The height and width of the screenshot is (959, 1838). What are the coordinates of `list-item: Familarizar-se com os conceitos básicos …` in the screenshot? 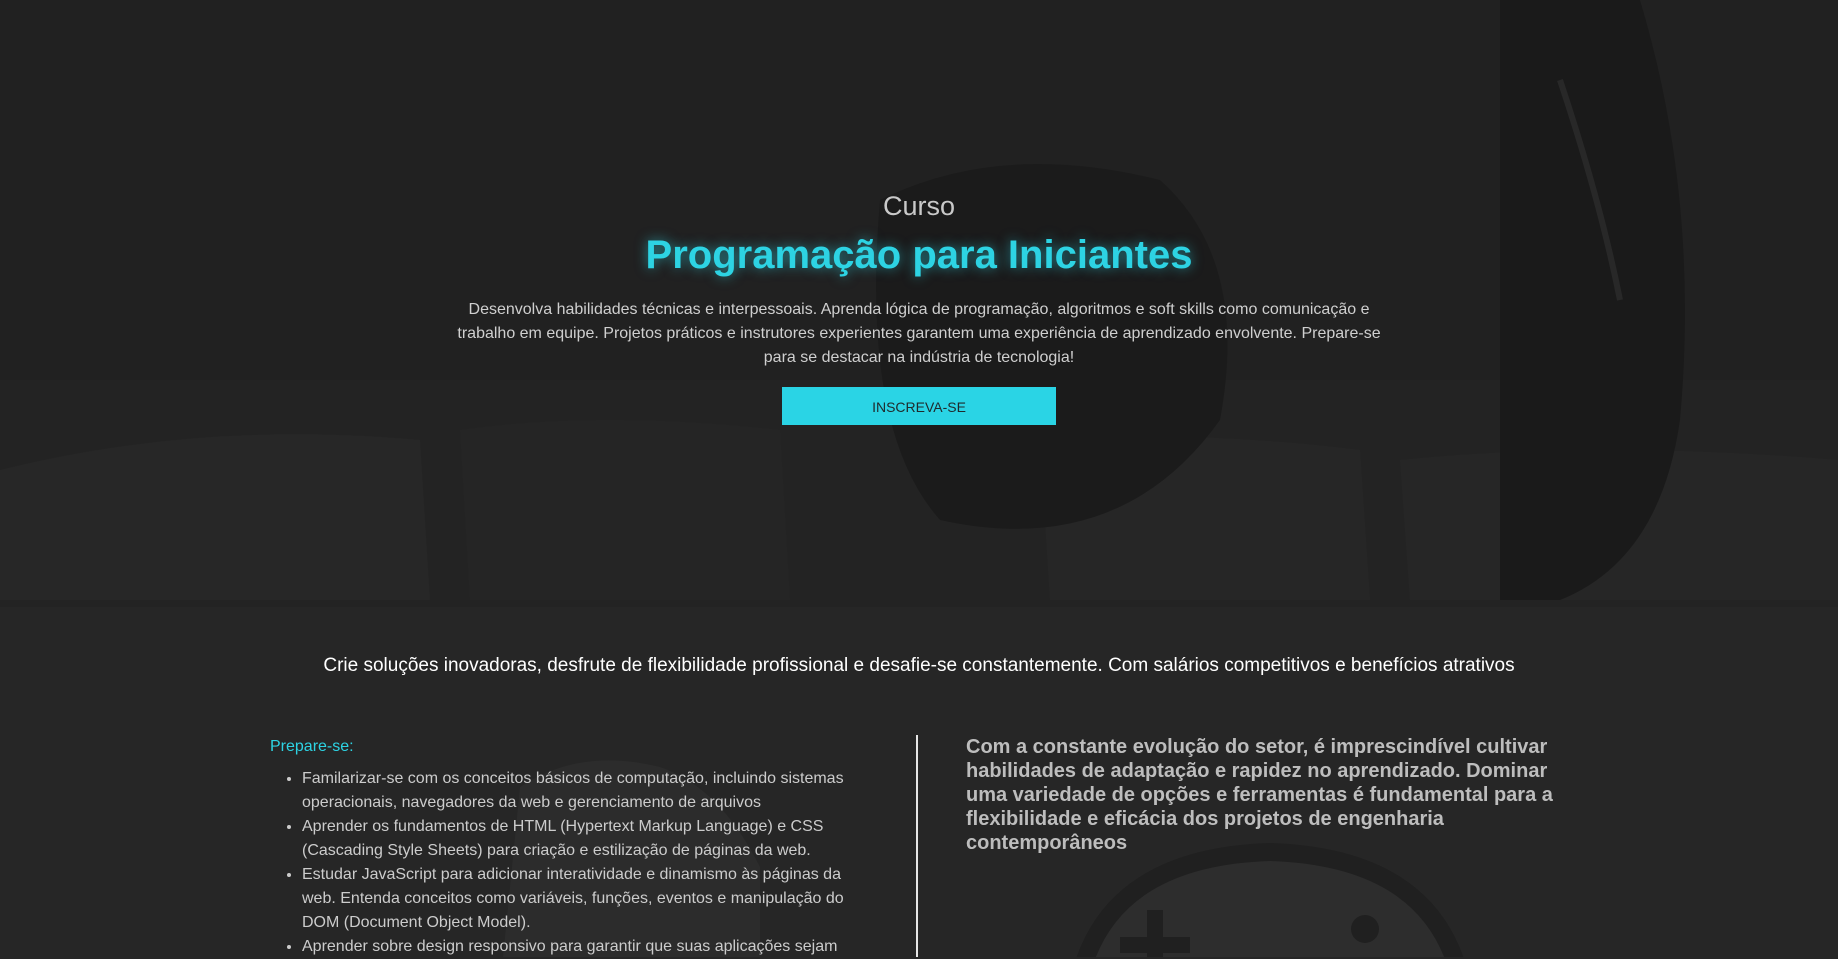 It's located at (581, 791).